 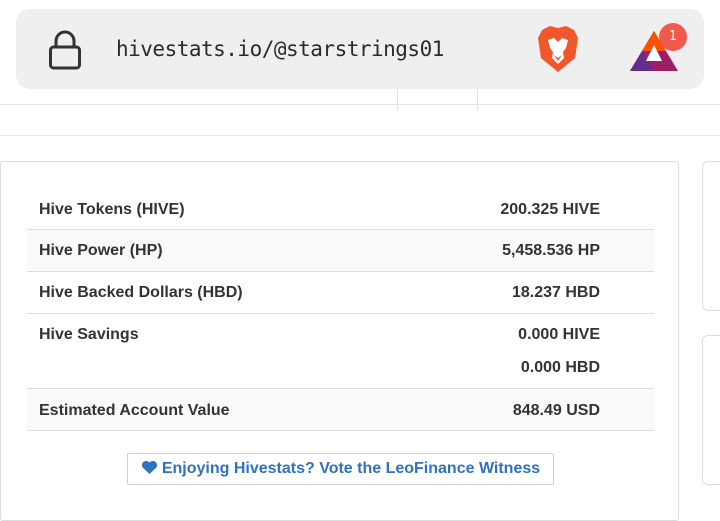 What do you see at coordinates (560, 367) in the screenshot?
I see `row-value: 0.000 HBD` at bounding box center [560, 367].